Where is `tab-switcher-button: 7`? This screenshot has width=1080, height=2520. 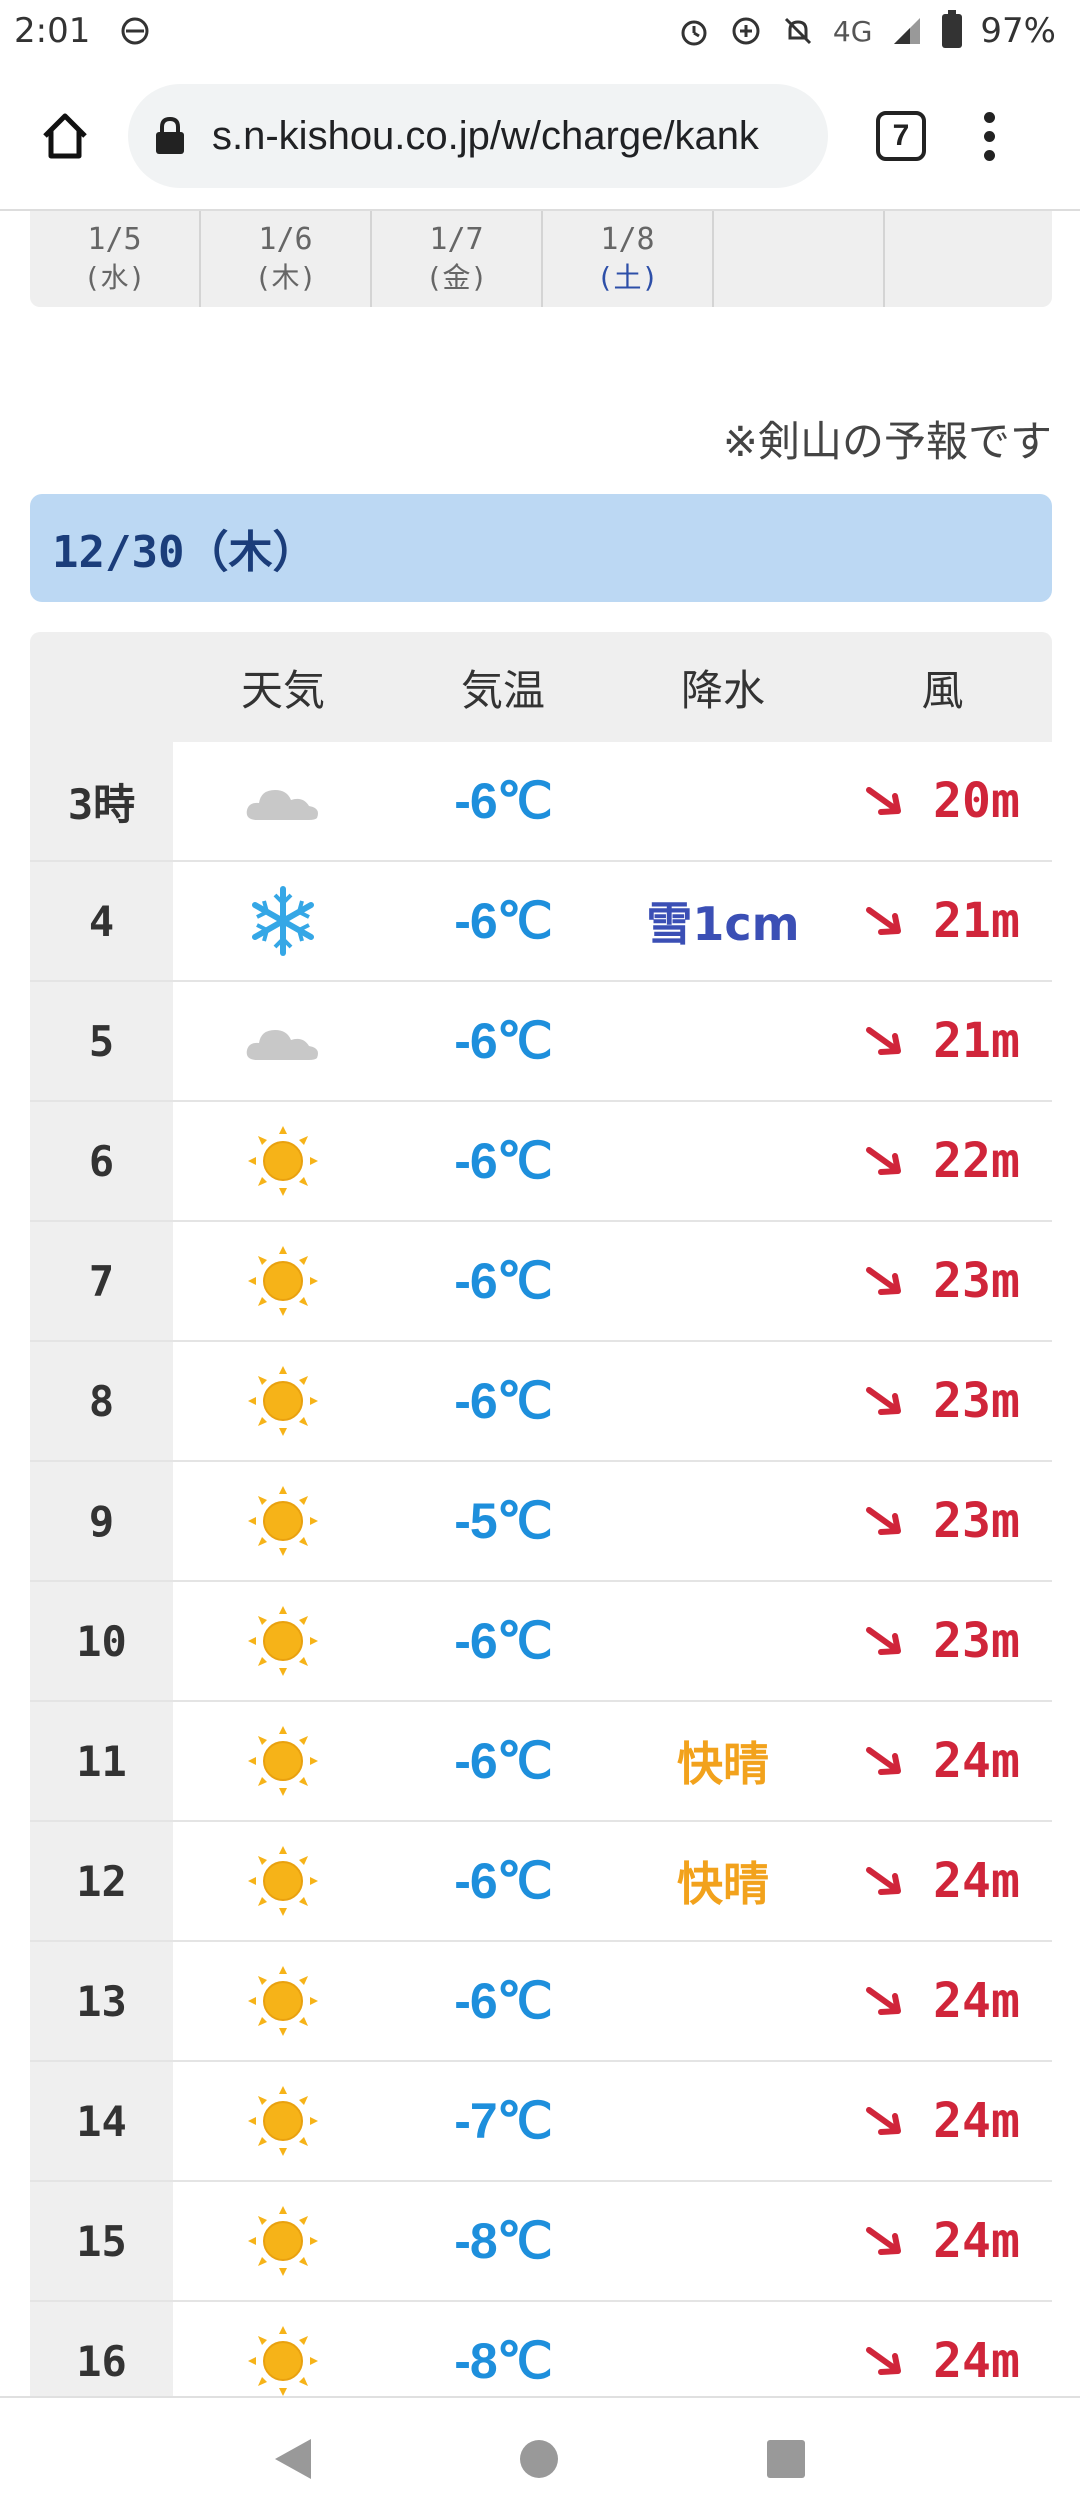 tab-switcher-button: 7 is located at coordinates (901, 136).